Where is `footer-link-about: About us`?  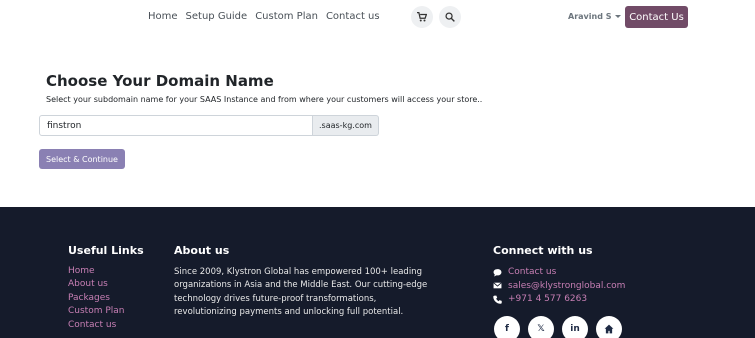
footer-link-about: About us is located at coordinates (96, 284).